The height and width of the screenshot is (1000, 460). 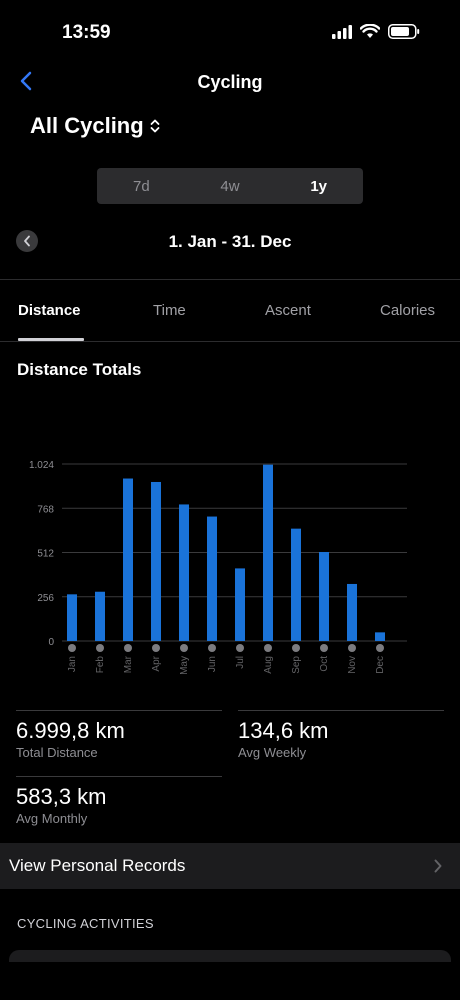 What do you see at coordinates (128, 664) in the screenshot?
I see `x-tick-label: Mar` at bounding box center [128, 664].